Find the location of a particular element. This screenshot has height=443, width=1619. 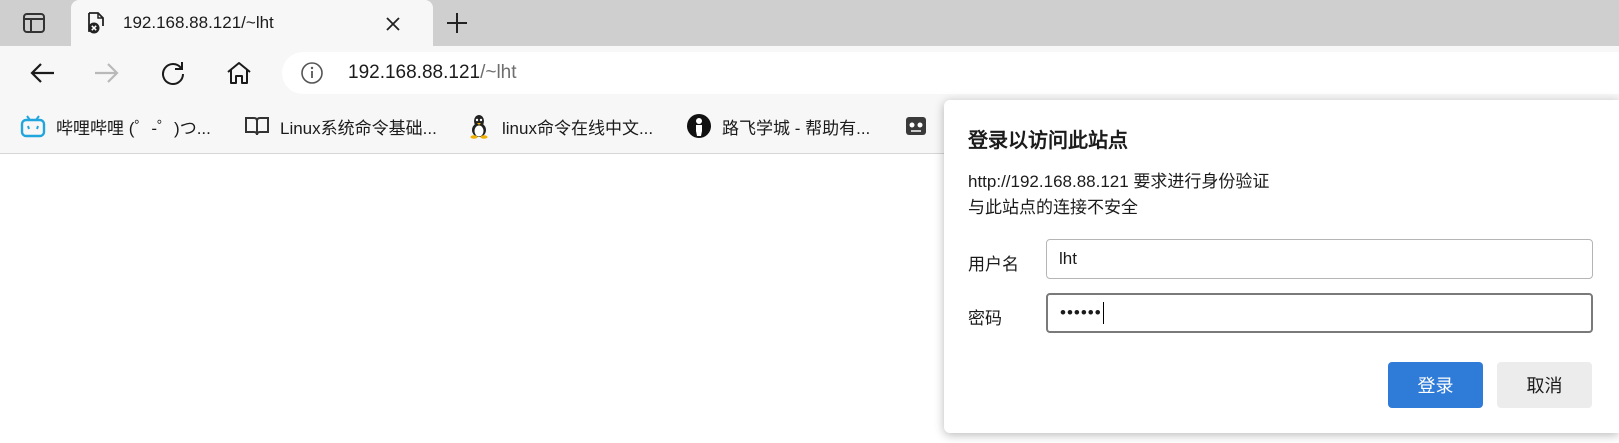

back-button is located at coordinates (42, 73).